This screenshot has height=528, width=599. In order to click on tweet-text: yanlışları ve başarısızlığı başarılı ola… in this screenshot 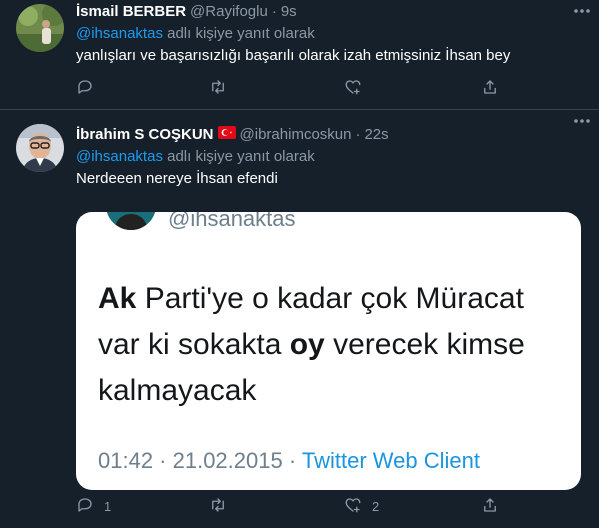, I will do `click(293, 55)`.